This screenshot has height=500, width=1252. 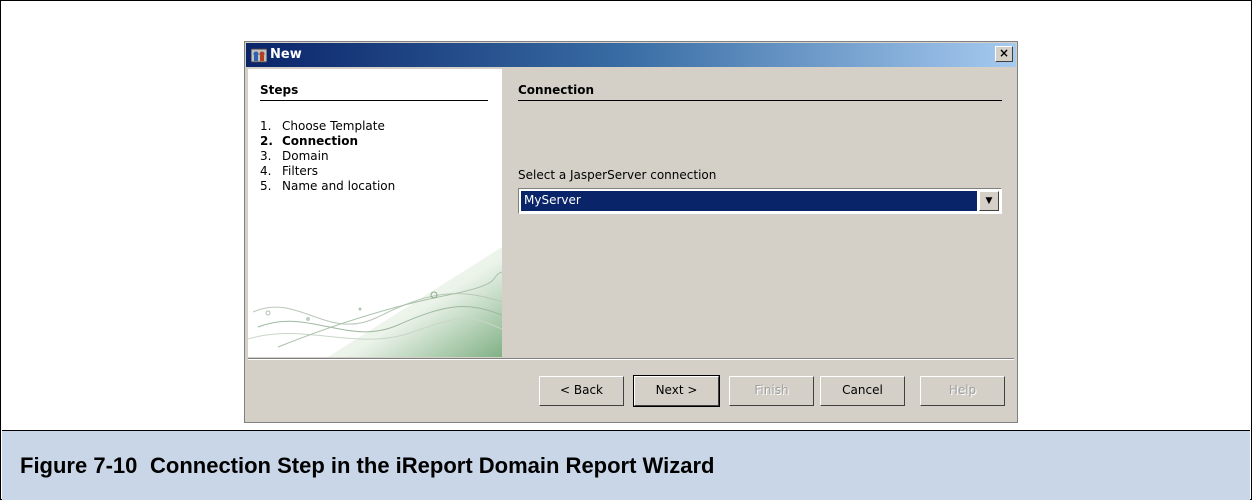 I want to click on next-button: Next >, so click(x=676, y=391).